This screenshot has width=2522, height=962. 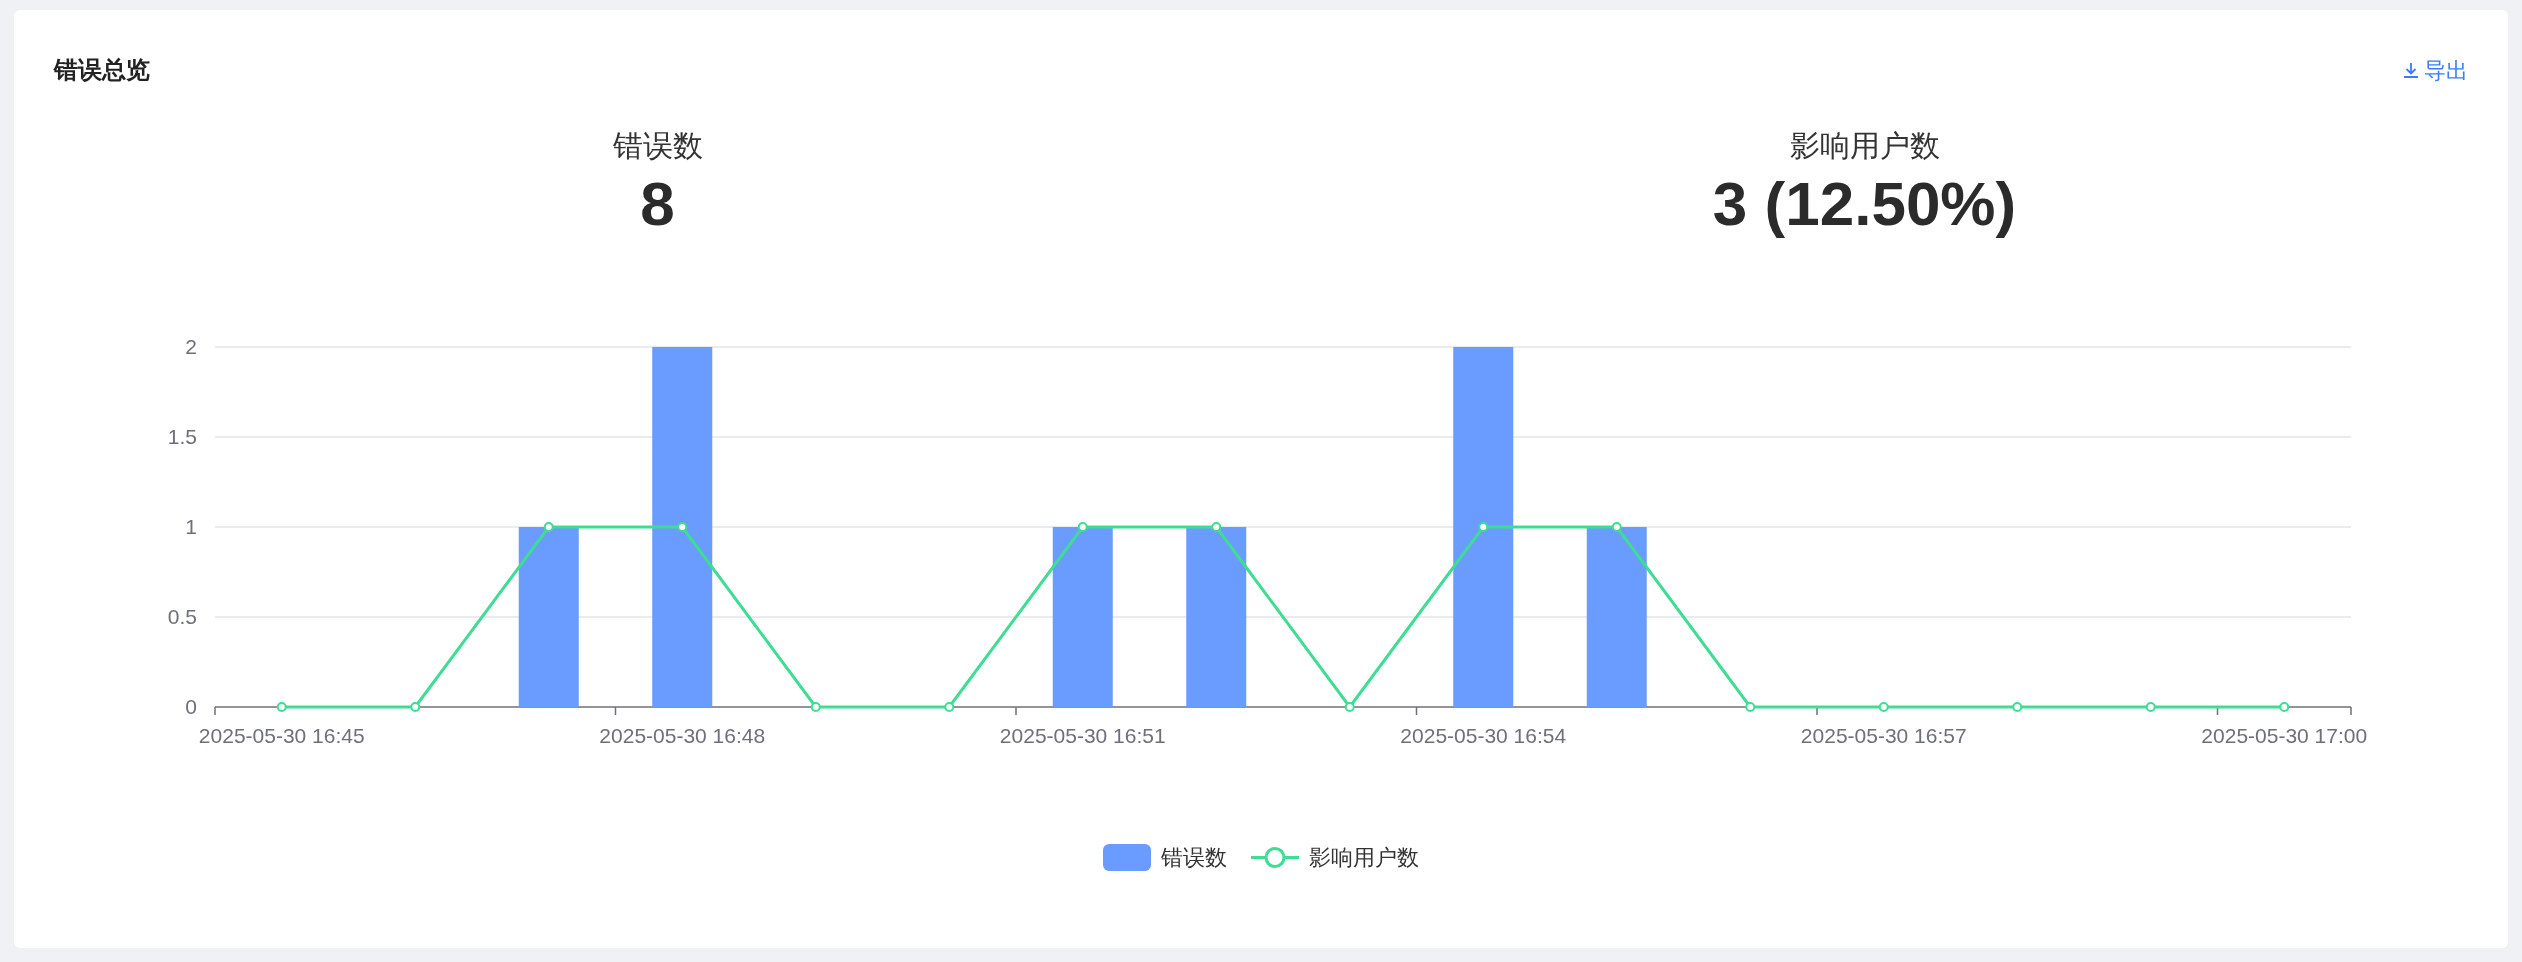 I want to click on stat-value: 8, so click(x=657, y=204).